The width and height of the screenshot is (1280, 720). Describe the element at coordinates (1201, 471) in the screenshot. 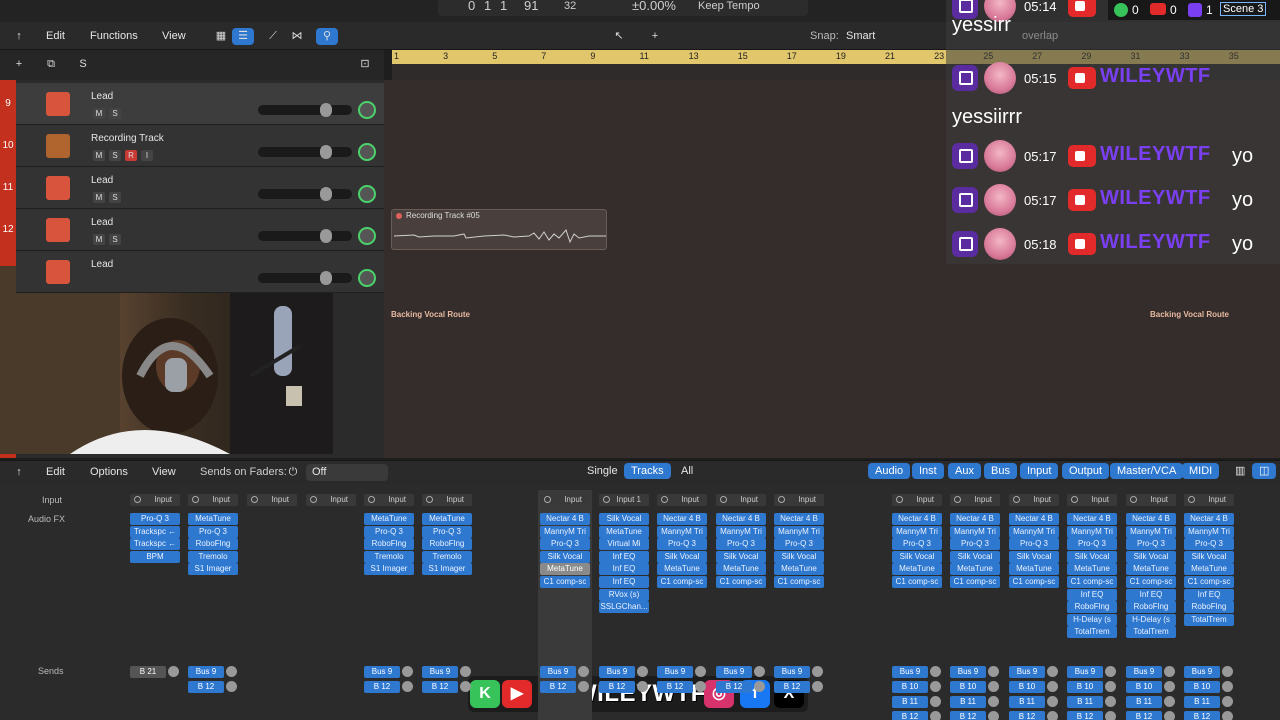

I see `mixer-filter-midi: MIDI` at that location.